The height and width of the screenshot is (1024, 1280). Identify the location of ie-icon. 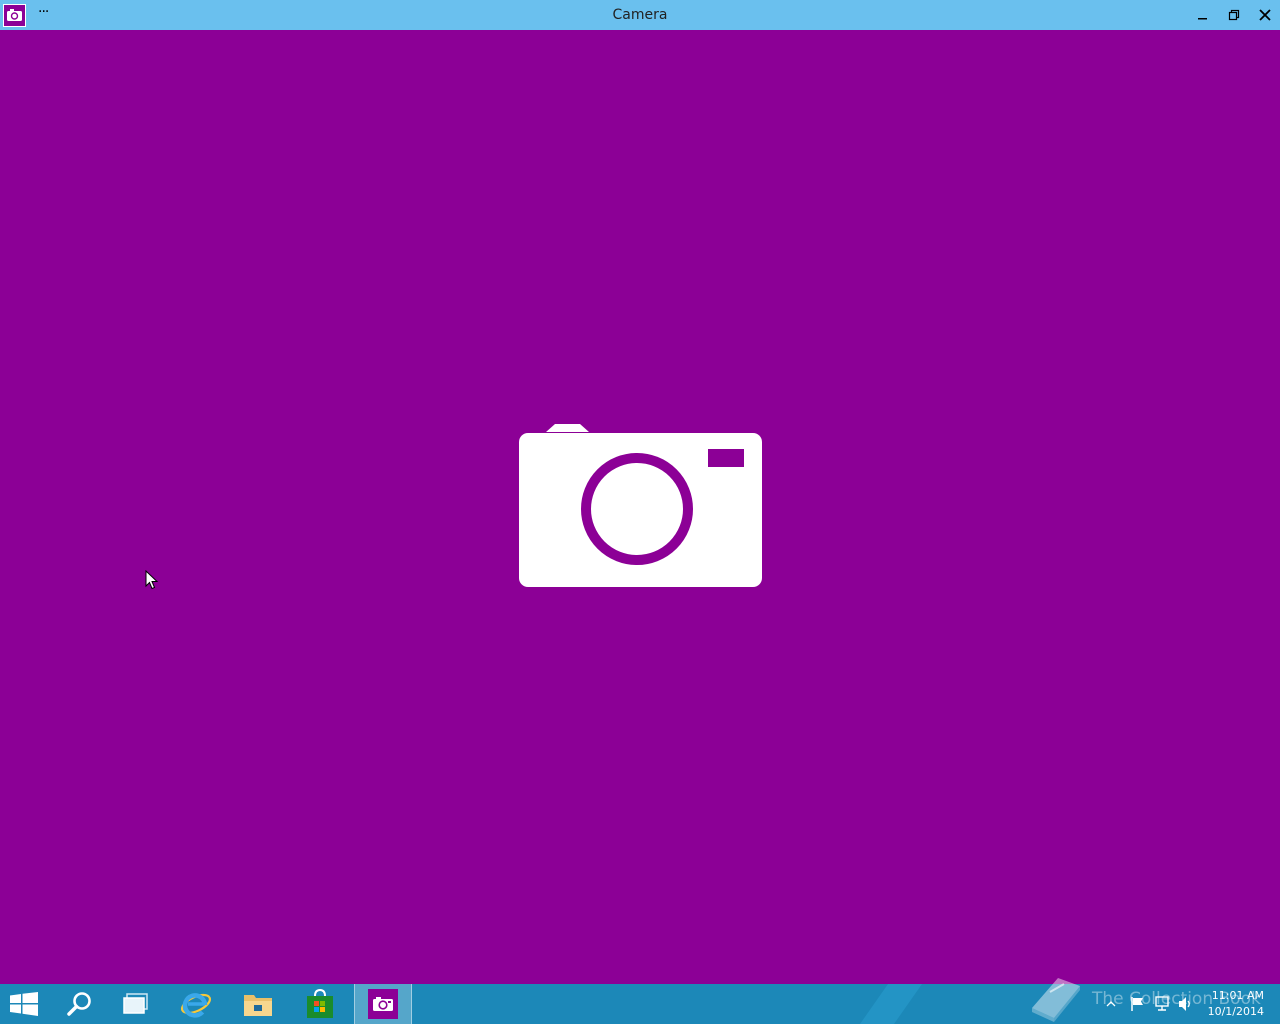
(196, 1005).